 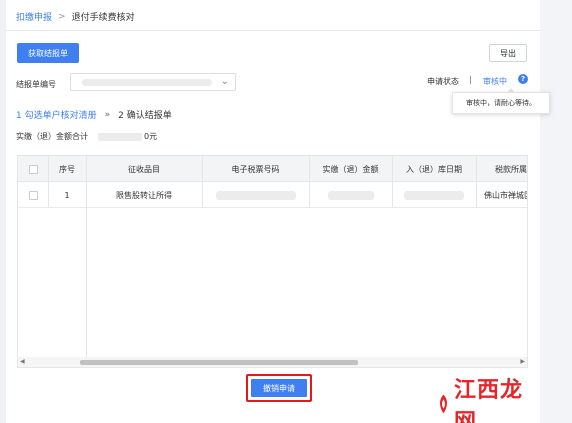 What do you see at coordinates (147, 82) in the screenshot?
I see `redacted-value` at bounding box center [147, 82].